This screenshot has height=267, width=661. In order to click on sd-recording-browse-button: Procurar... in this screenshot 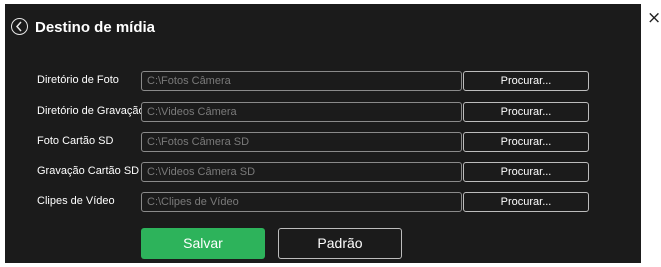, I will do `click(526, 172)`.